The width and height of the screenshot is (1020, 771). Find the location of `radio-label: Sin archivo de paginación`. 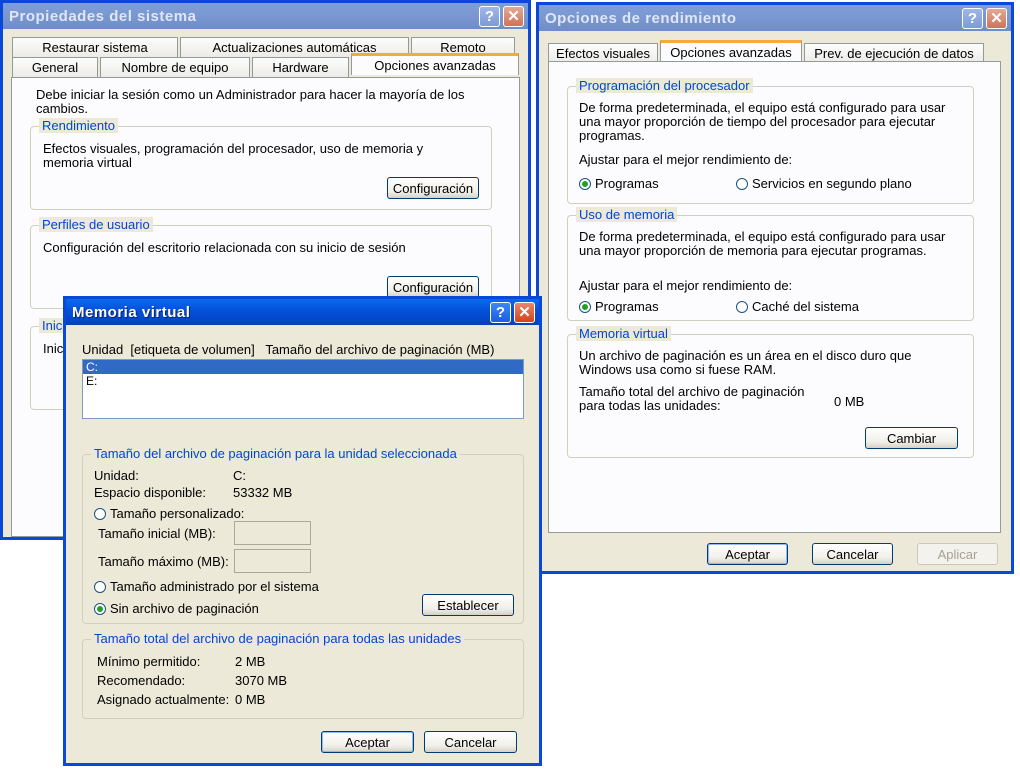

radio-label: Sin archivo de paginación is located at coordinates (184, 608).